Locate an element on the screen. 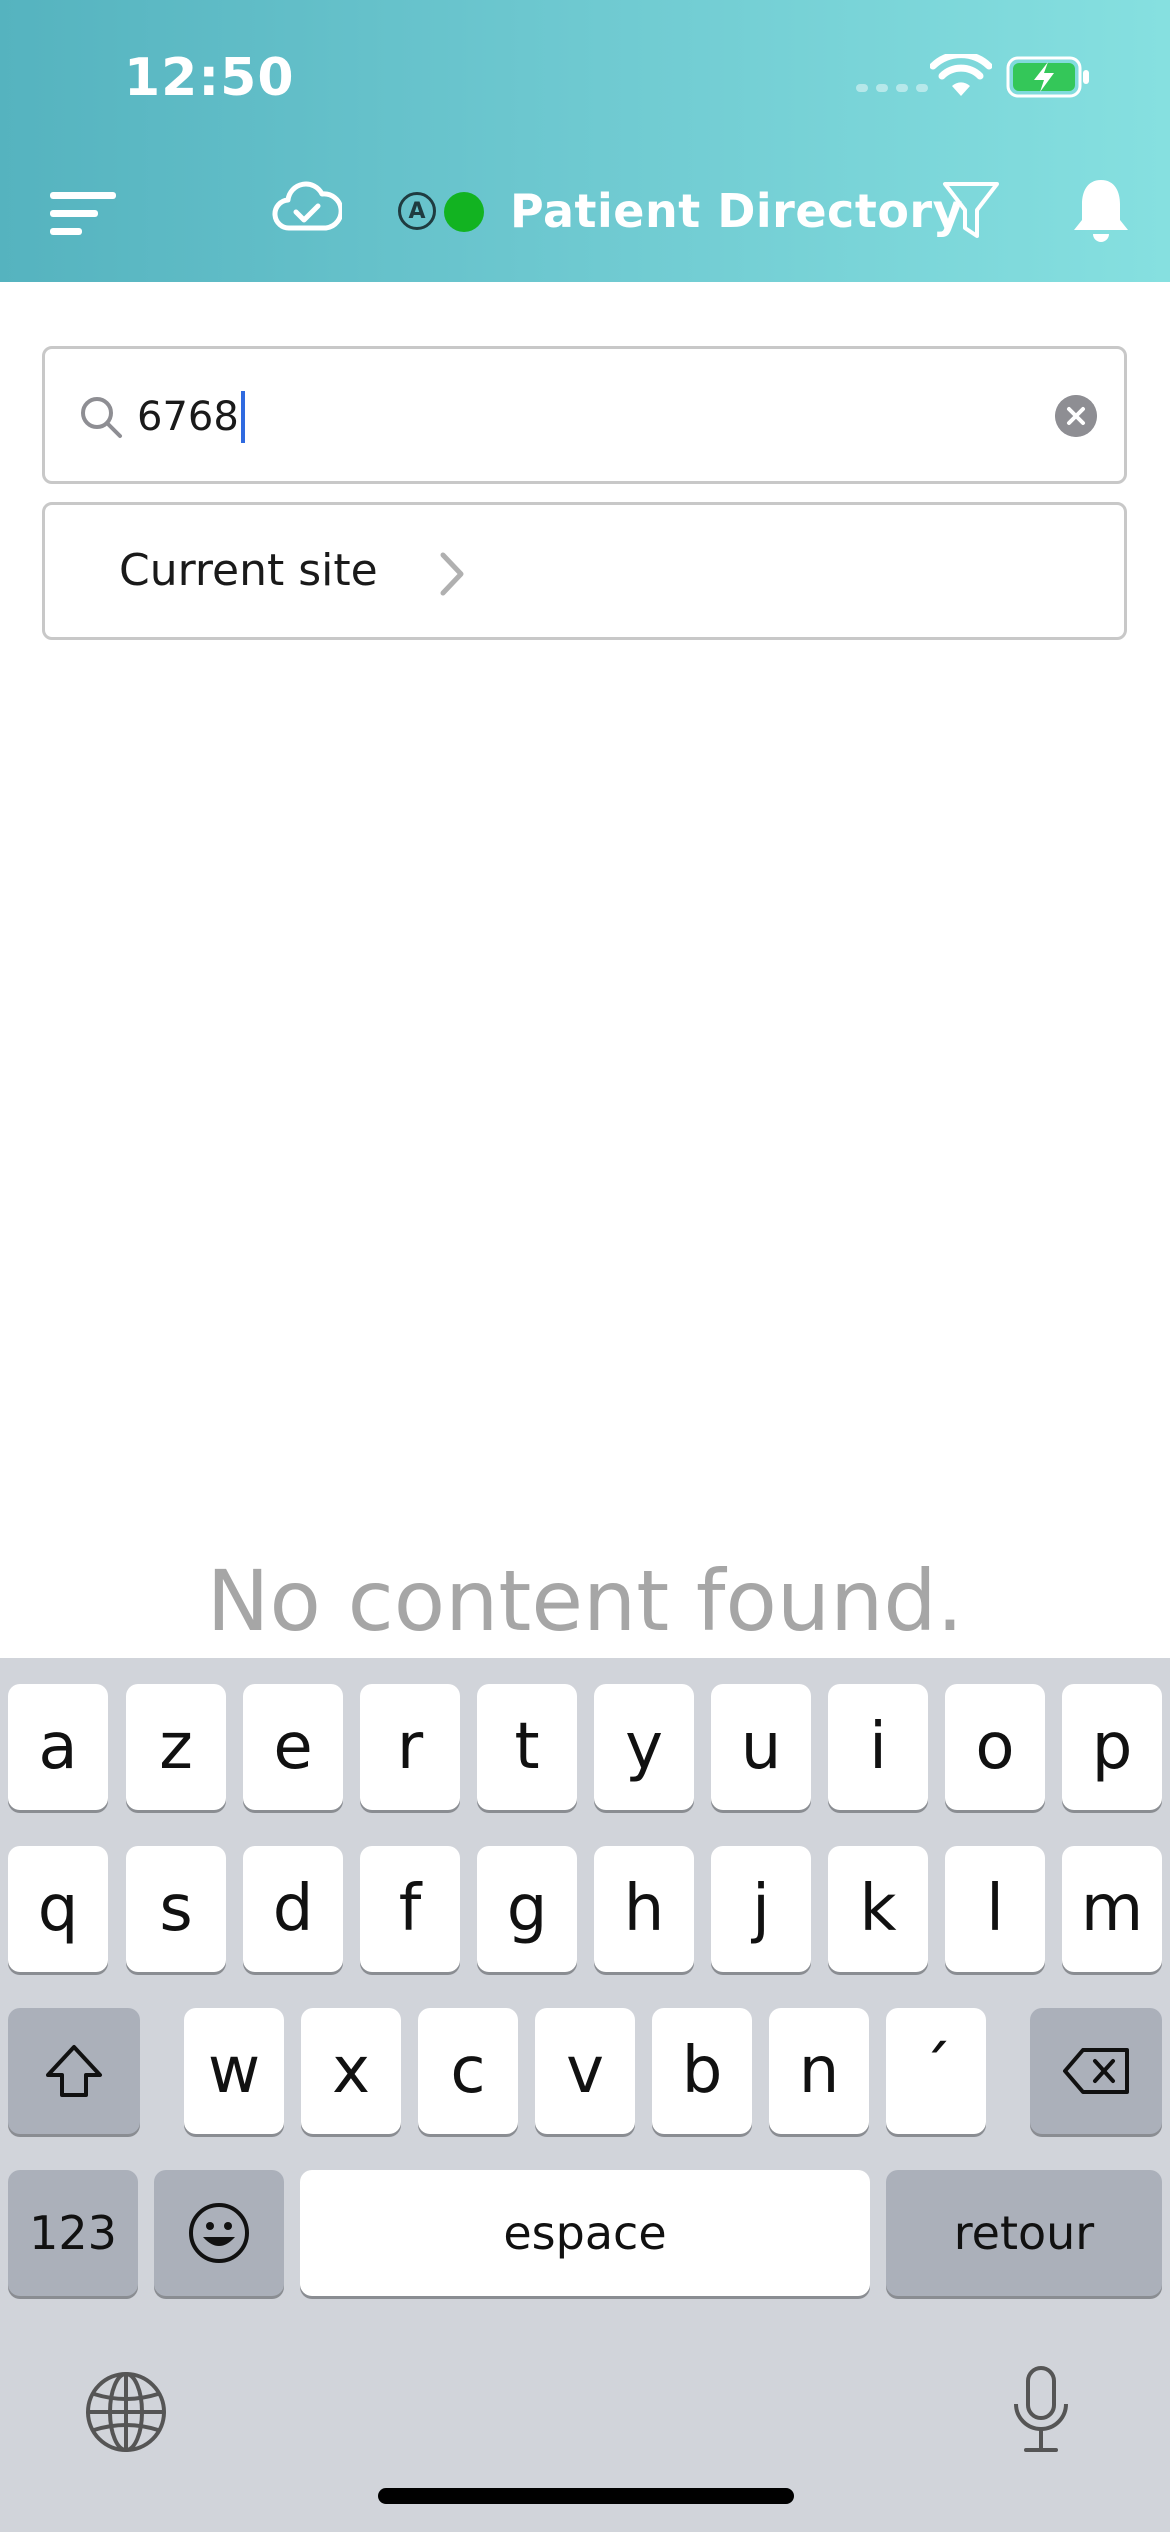 The width and height of the screenshot is (1170, 2532). key-v: v is located at coordinates (585, 2071).